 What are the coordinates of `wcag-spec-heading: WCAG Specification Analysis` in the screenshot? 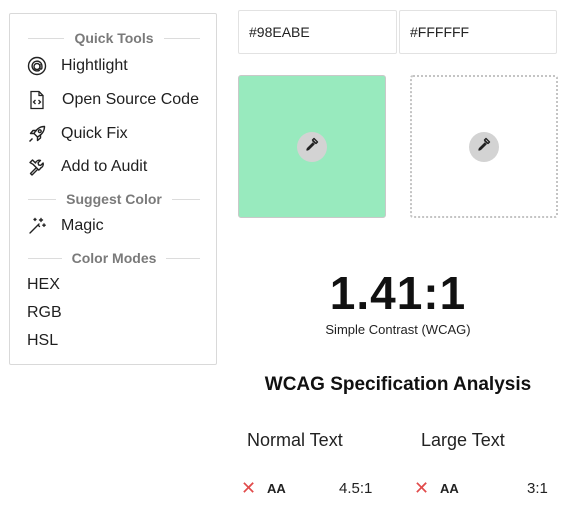 It's located at (398, 384).